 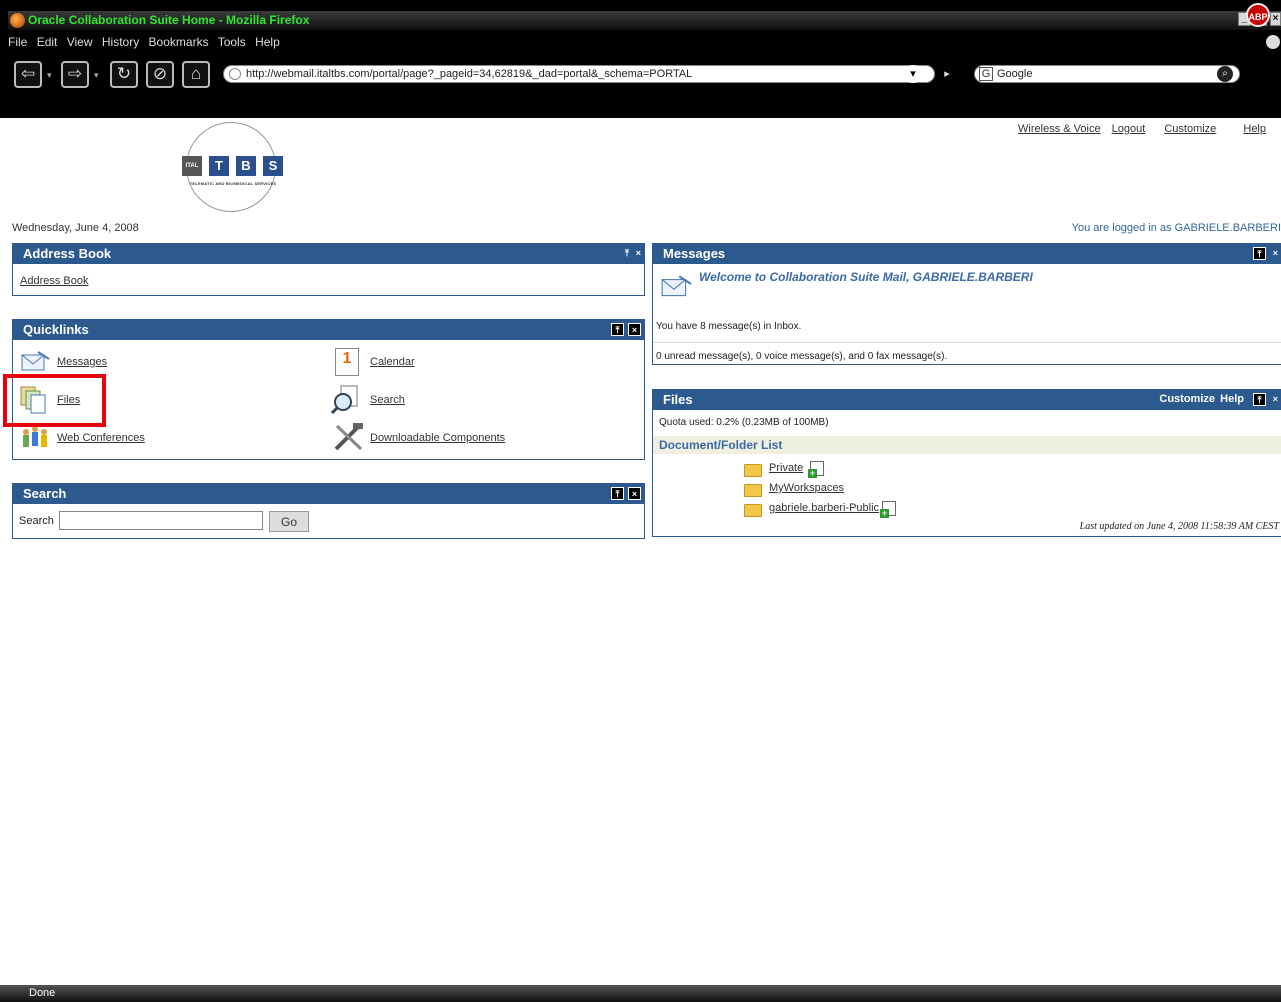 I want to click on forward-arrow-icon: ⇨, so click(x=75, y=74).